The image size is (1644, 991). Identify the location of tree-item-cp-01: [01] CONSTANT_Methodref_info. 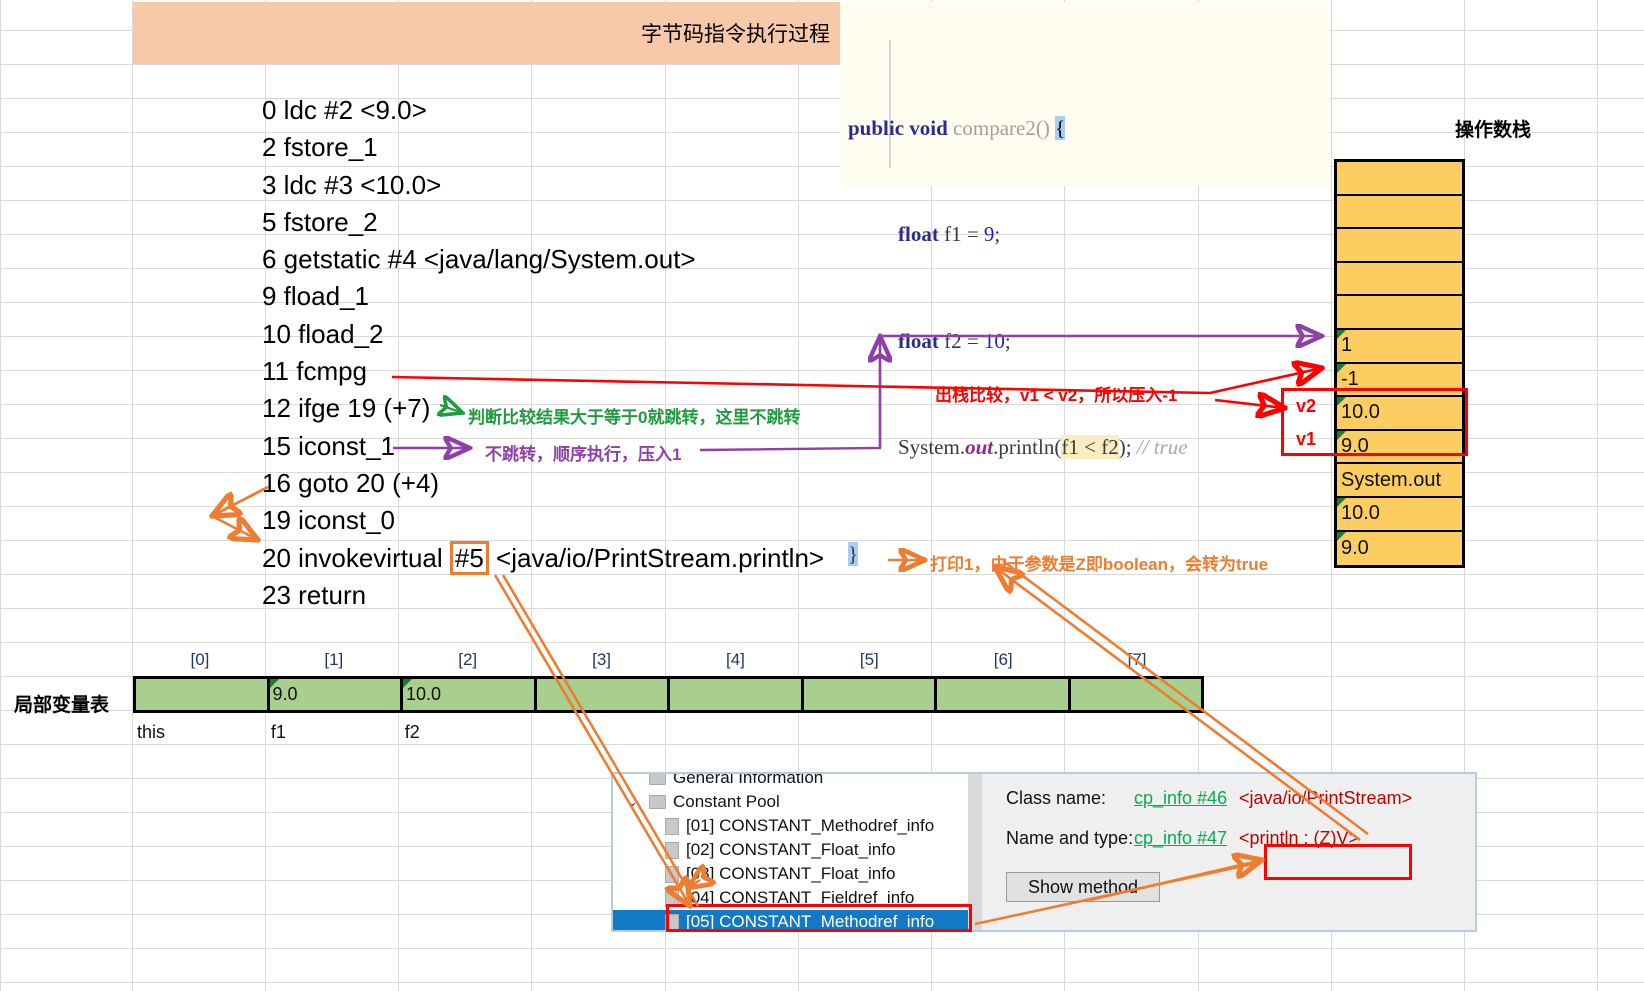
(790, 826).